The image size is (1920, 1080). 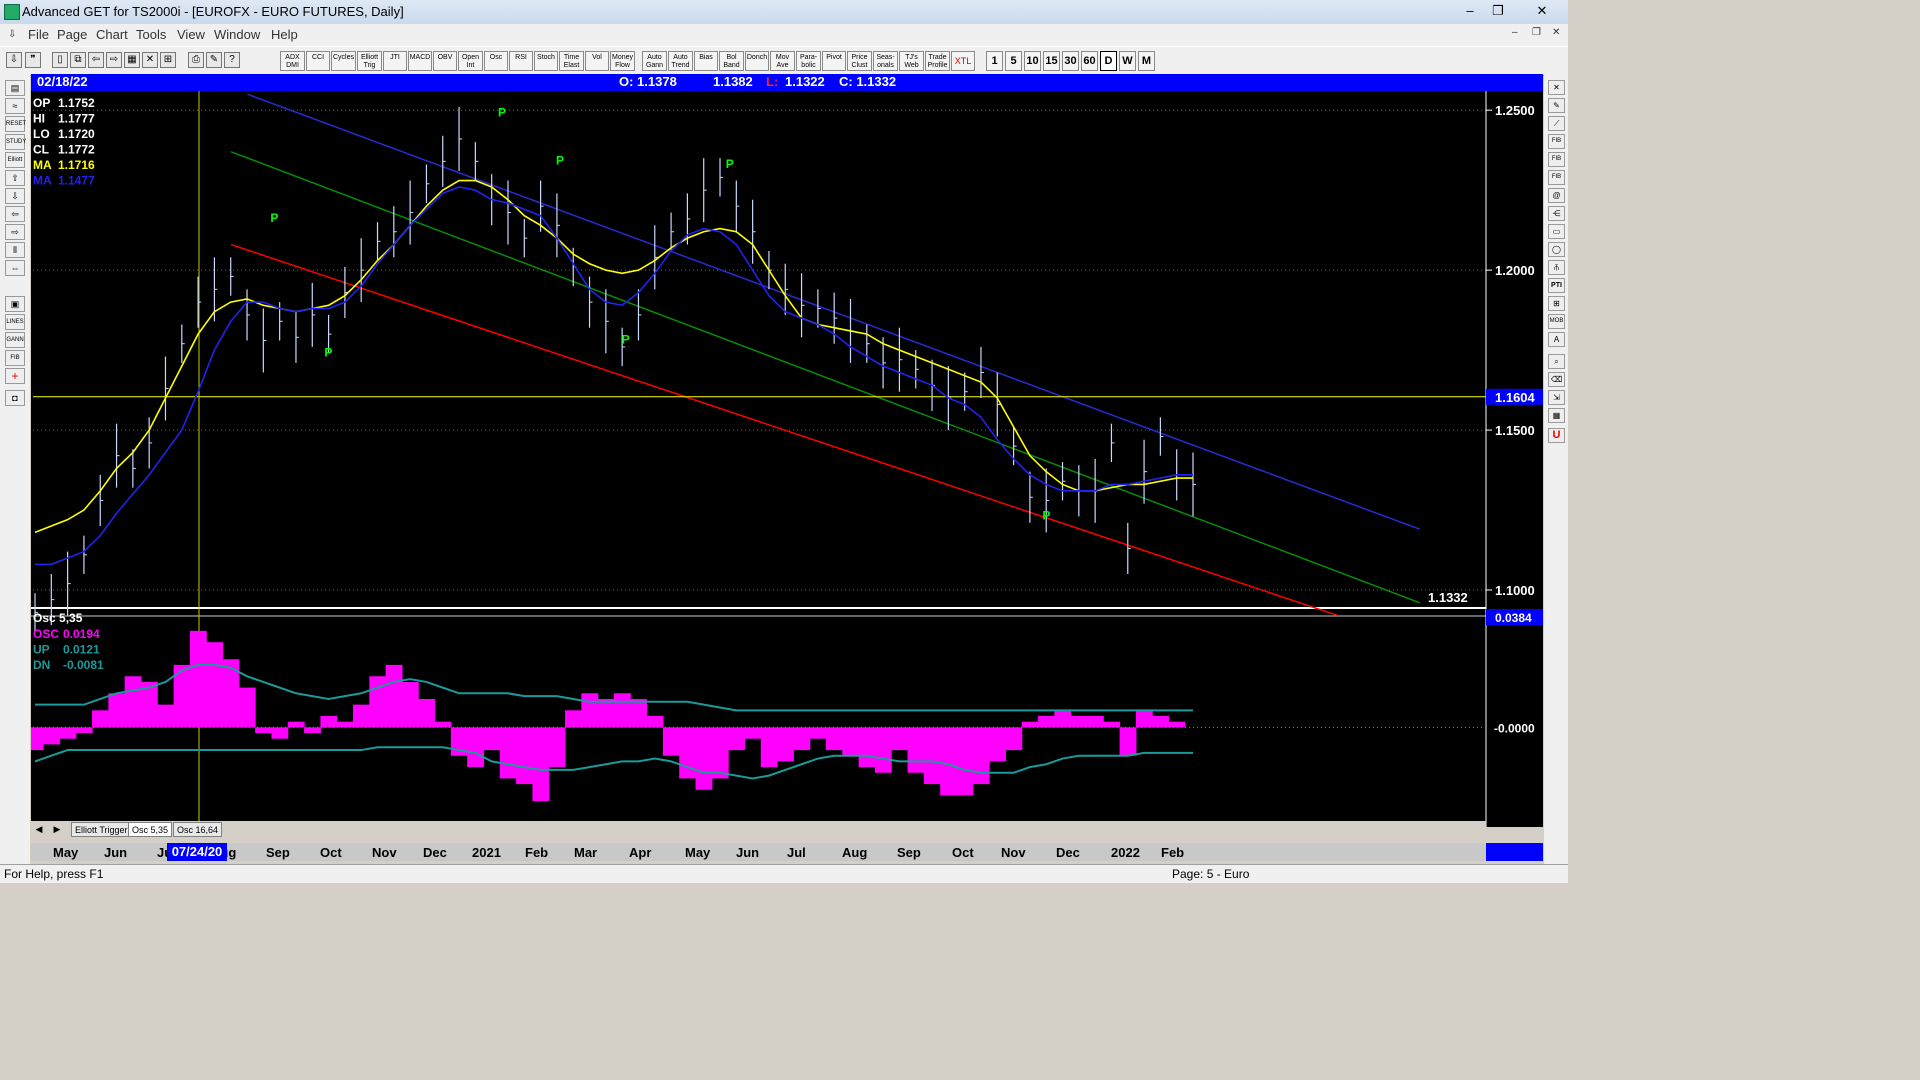 What do you see at coordinates (1556, 105) in the screenshot?
I see `pencil-icon: ✎` at bounding box center [1556, 105].